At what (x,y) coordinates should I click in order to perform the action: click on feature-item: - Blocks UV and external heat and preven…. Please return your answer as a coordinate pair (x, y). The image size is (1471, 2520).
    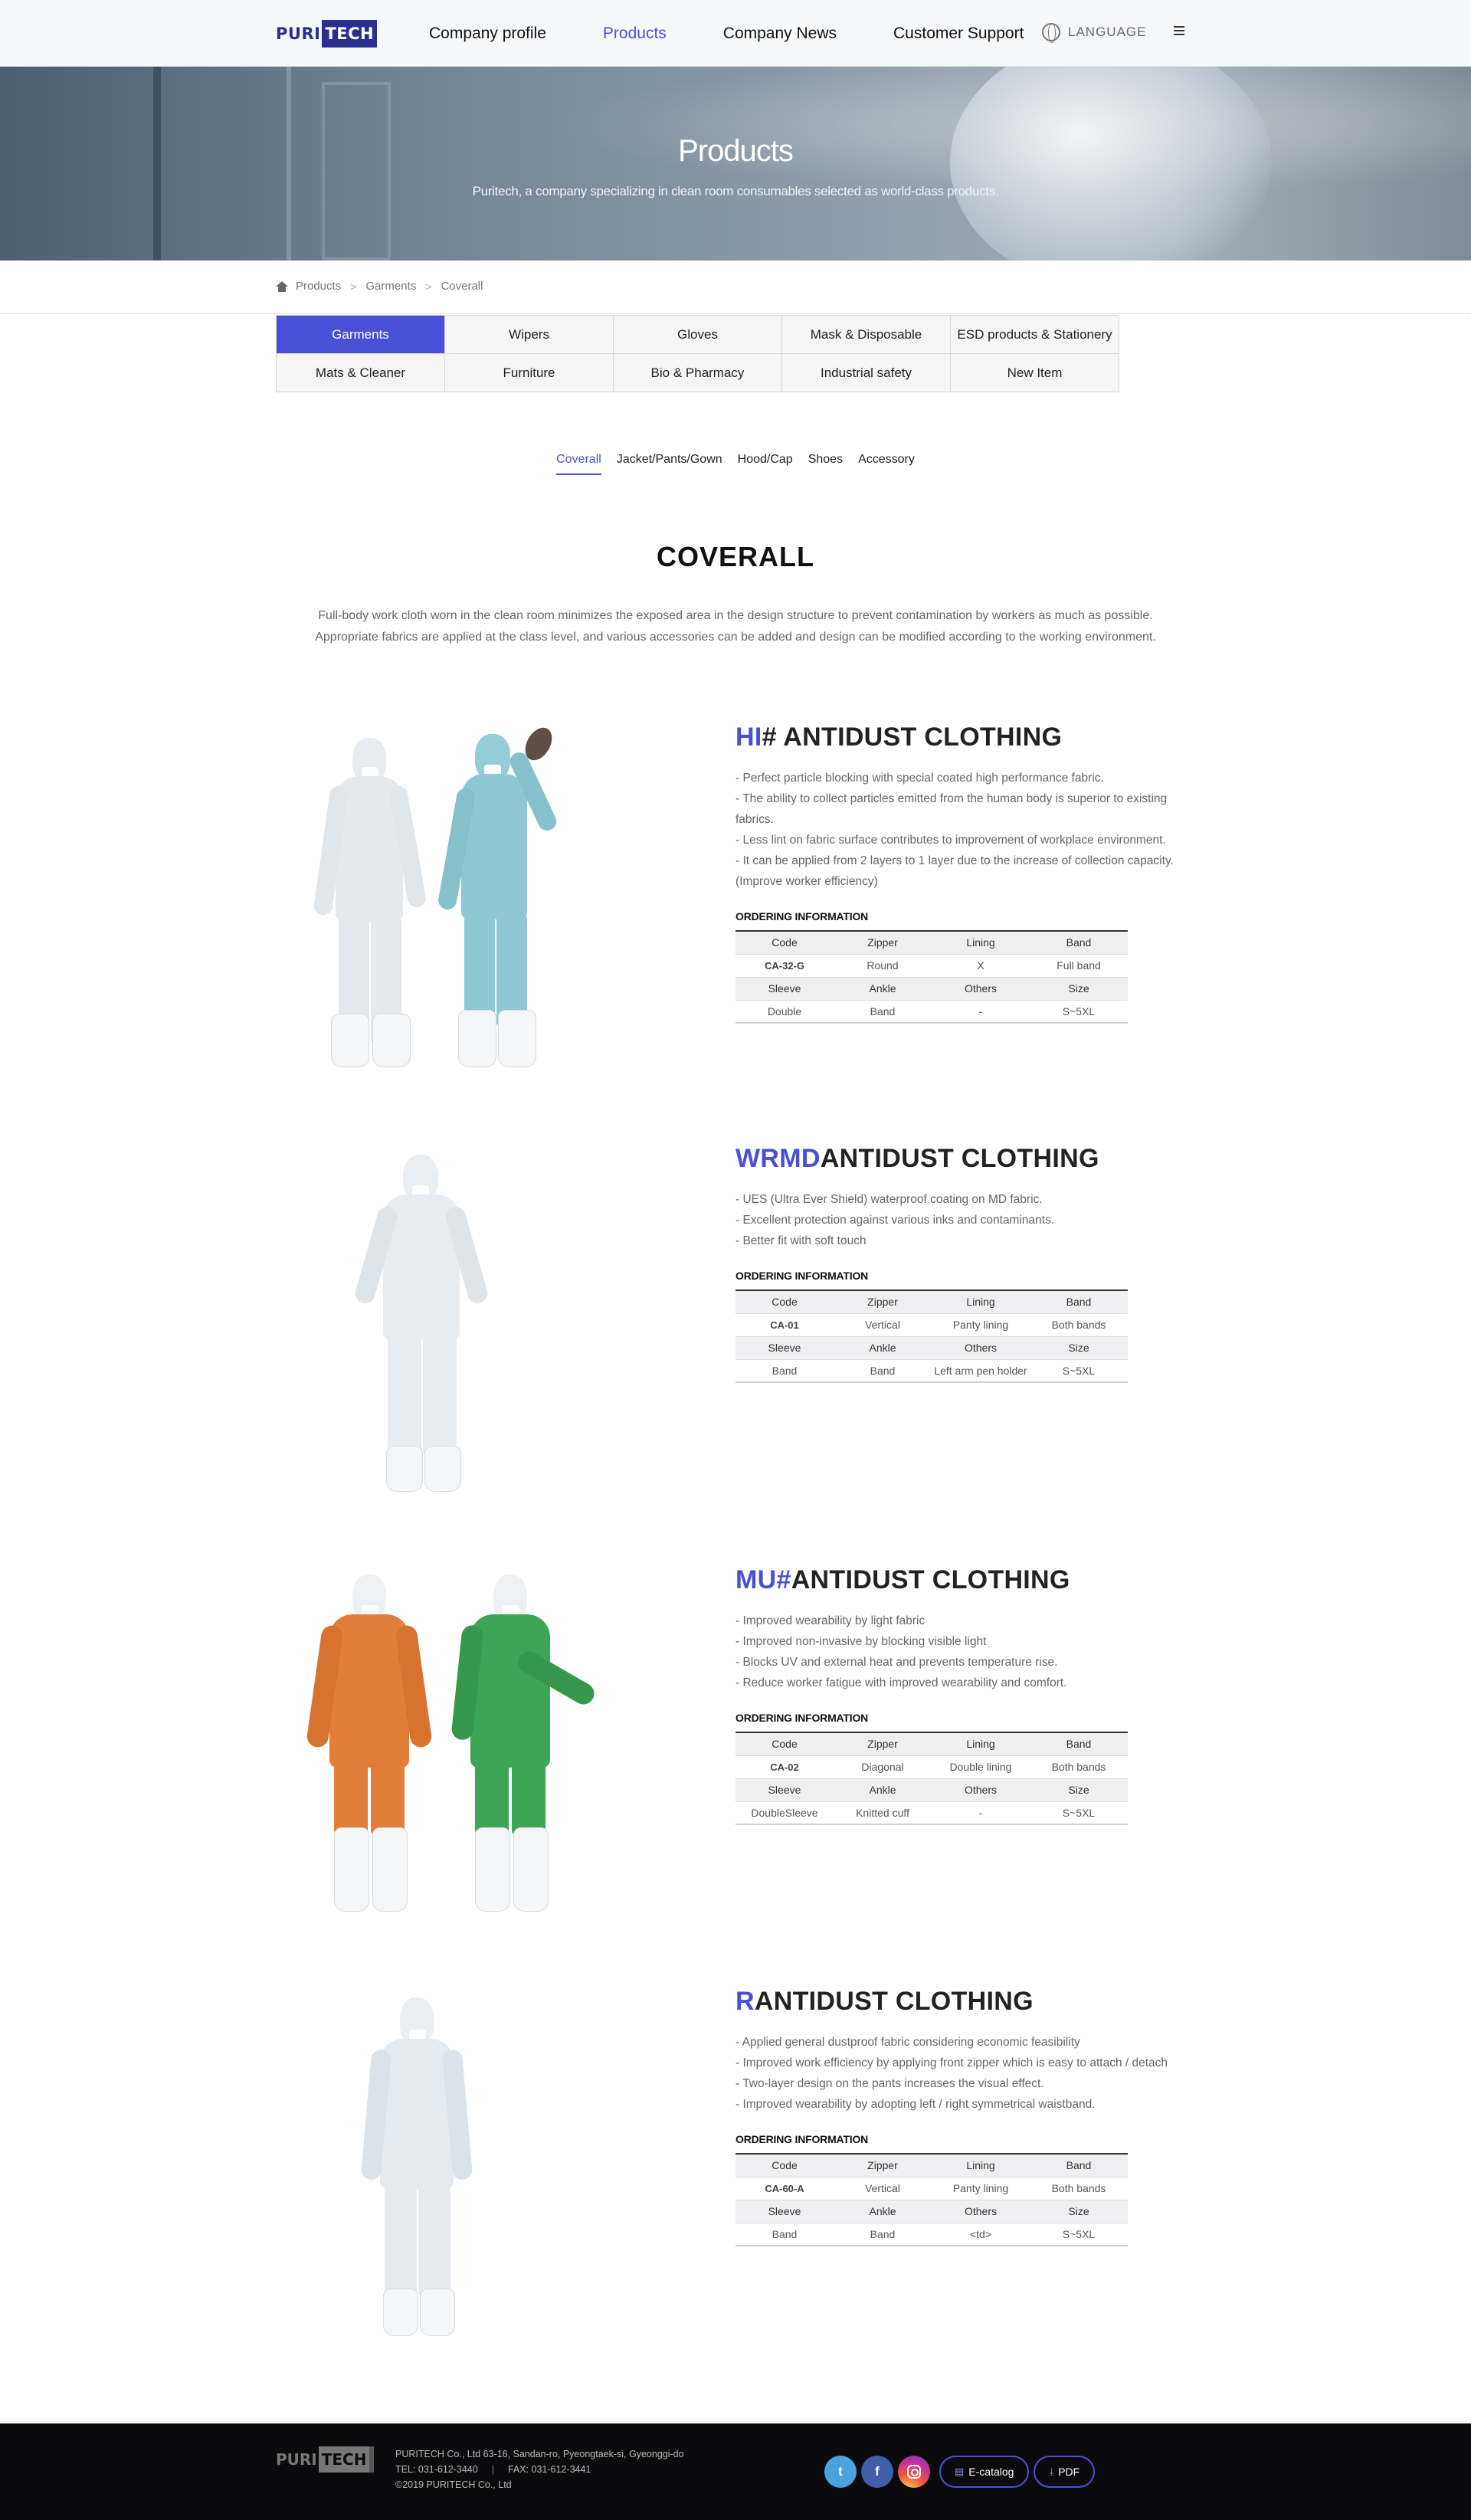
    Looking at the image, I should click on (897, 1663).